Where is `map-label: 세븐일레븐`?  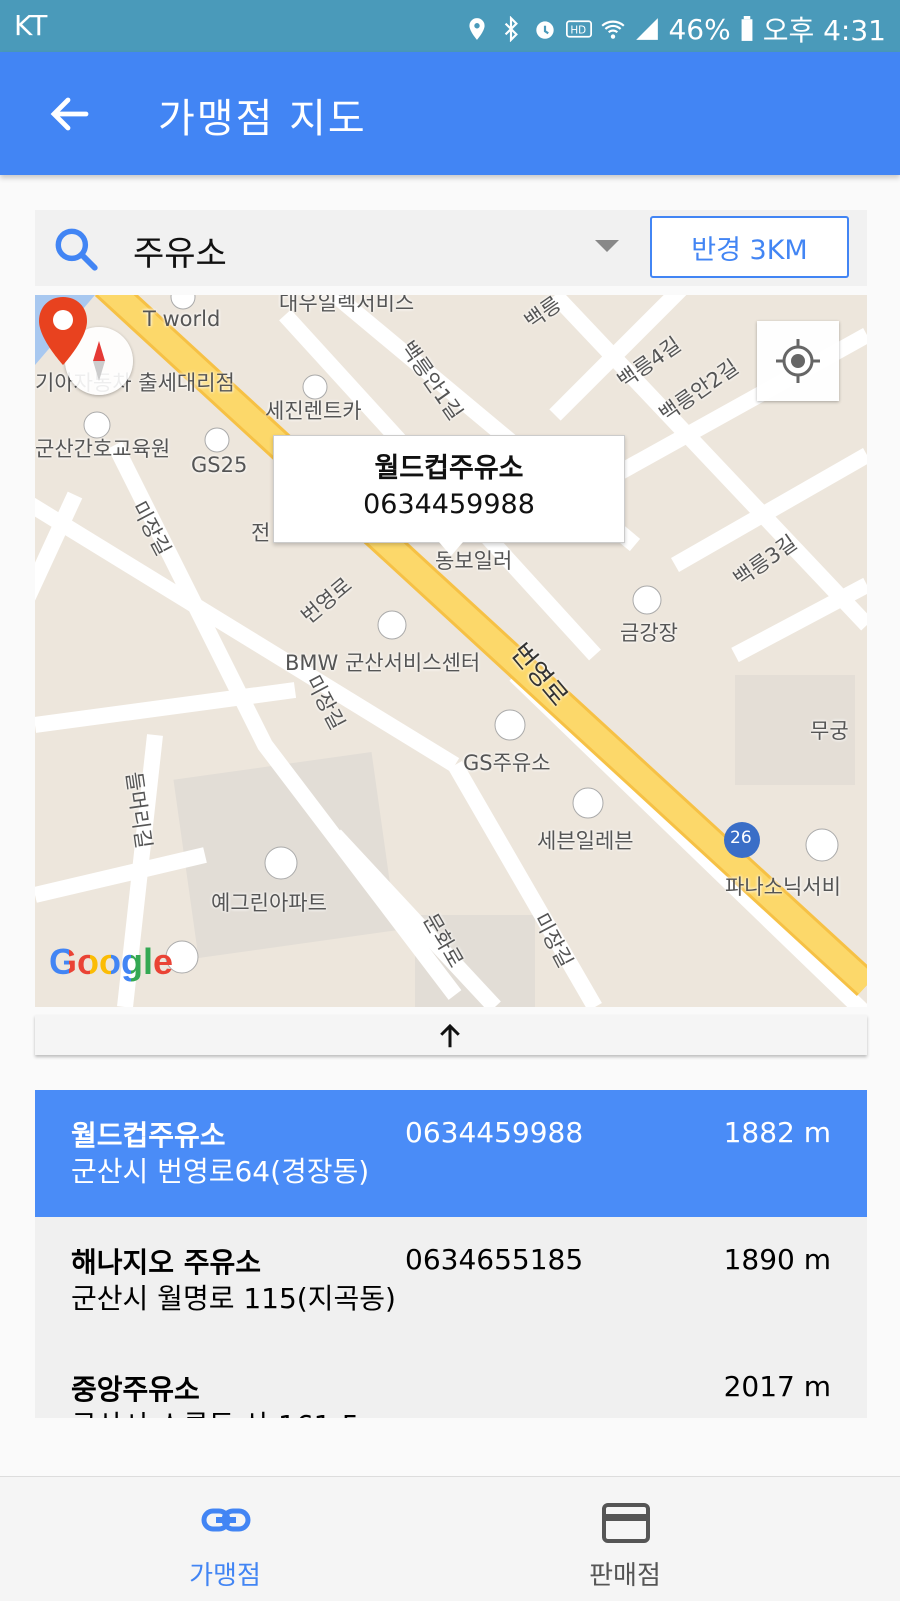 map-label: 세븐일레븐 is located at coordinates (585, 841).